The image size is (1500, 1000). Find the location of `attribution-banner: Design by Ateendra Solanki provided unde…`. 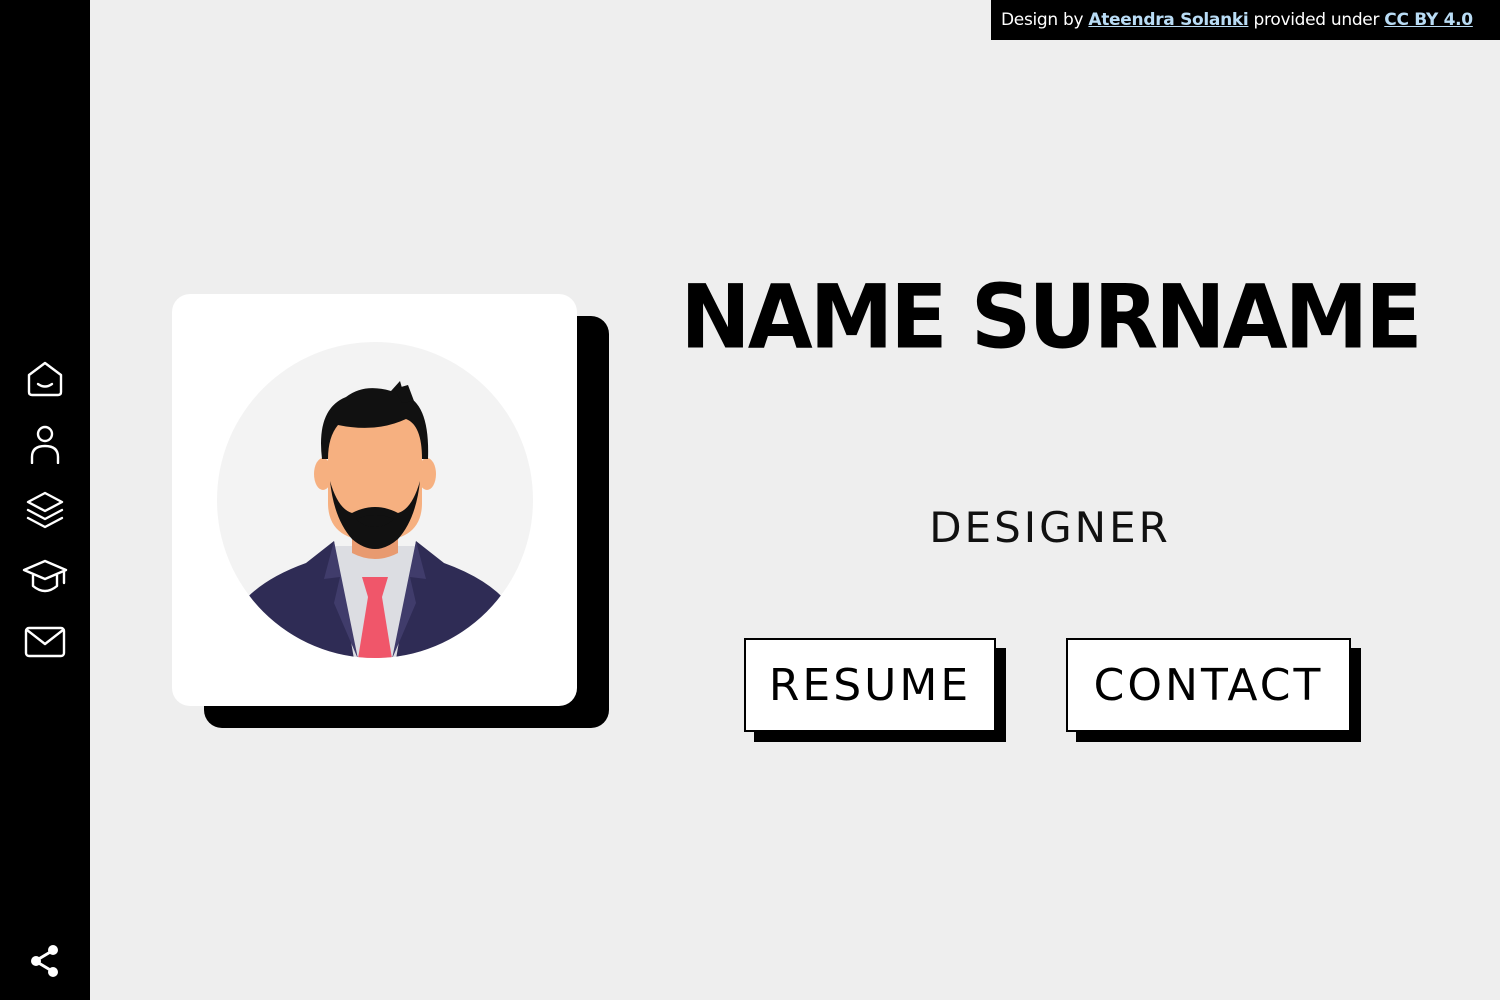

attribution-banner: Design by Ateendra Solanki provided unde… is located at coordinates (1245, 20).